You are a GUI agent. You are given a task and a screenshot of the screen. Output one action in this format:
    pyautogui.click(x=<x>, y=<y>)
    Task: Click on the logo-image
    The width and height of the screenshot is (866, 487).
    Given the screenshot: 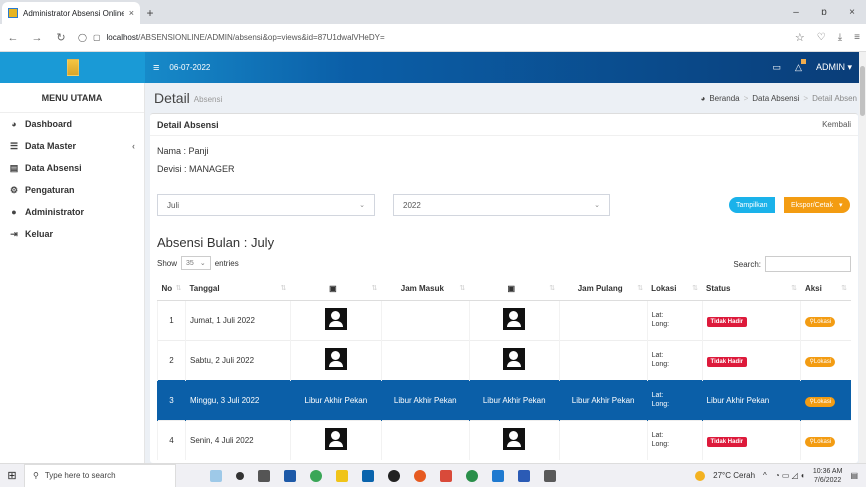 What is the action you would take?
    pyautogui.click(x=72, y=67)
    